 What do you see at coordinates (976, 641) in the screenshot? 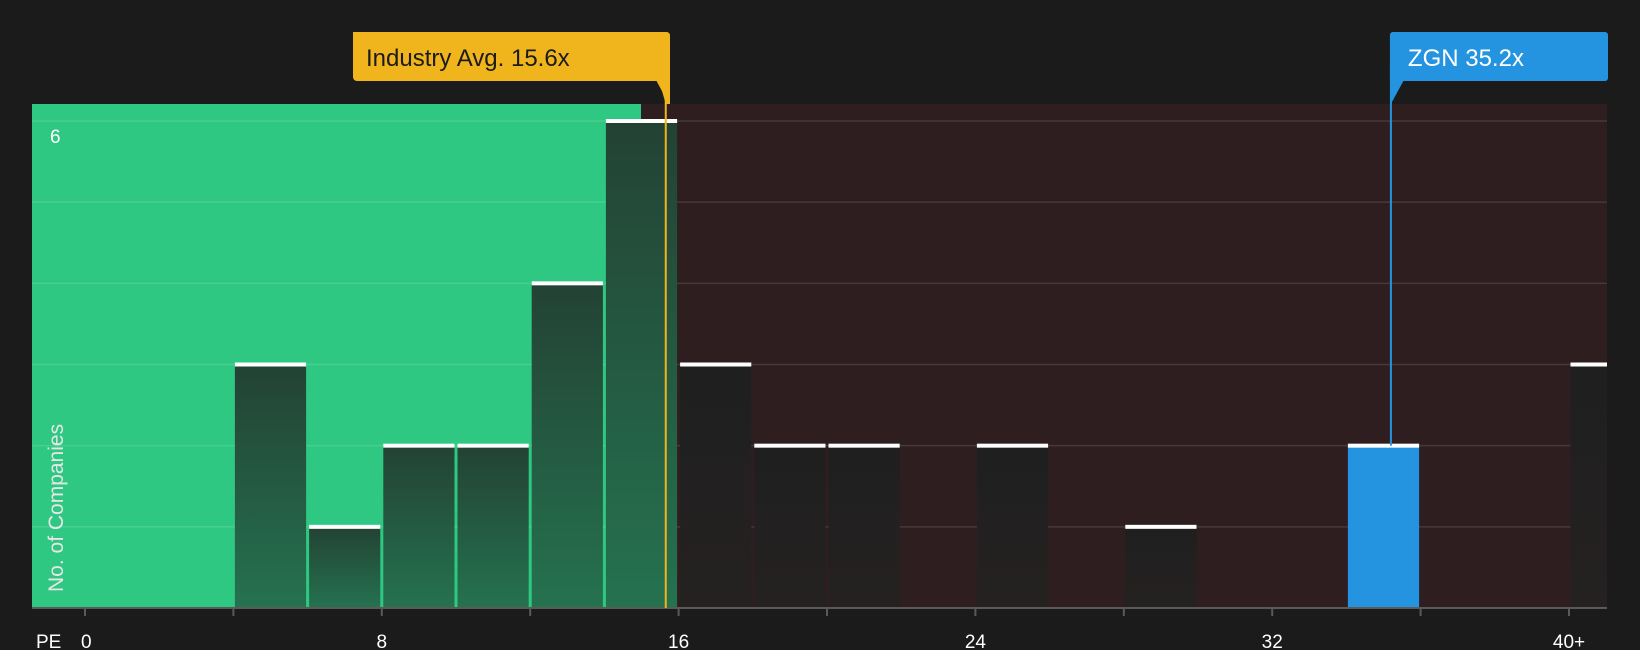
I see `x-tick-label: 24` at bounding box center [976, 641].